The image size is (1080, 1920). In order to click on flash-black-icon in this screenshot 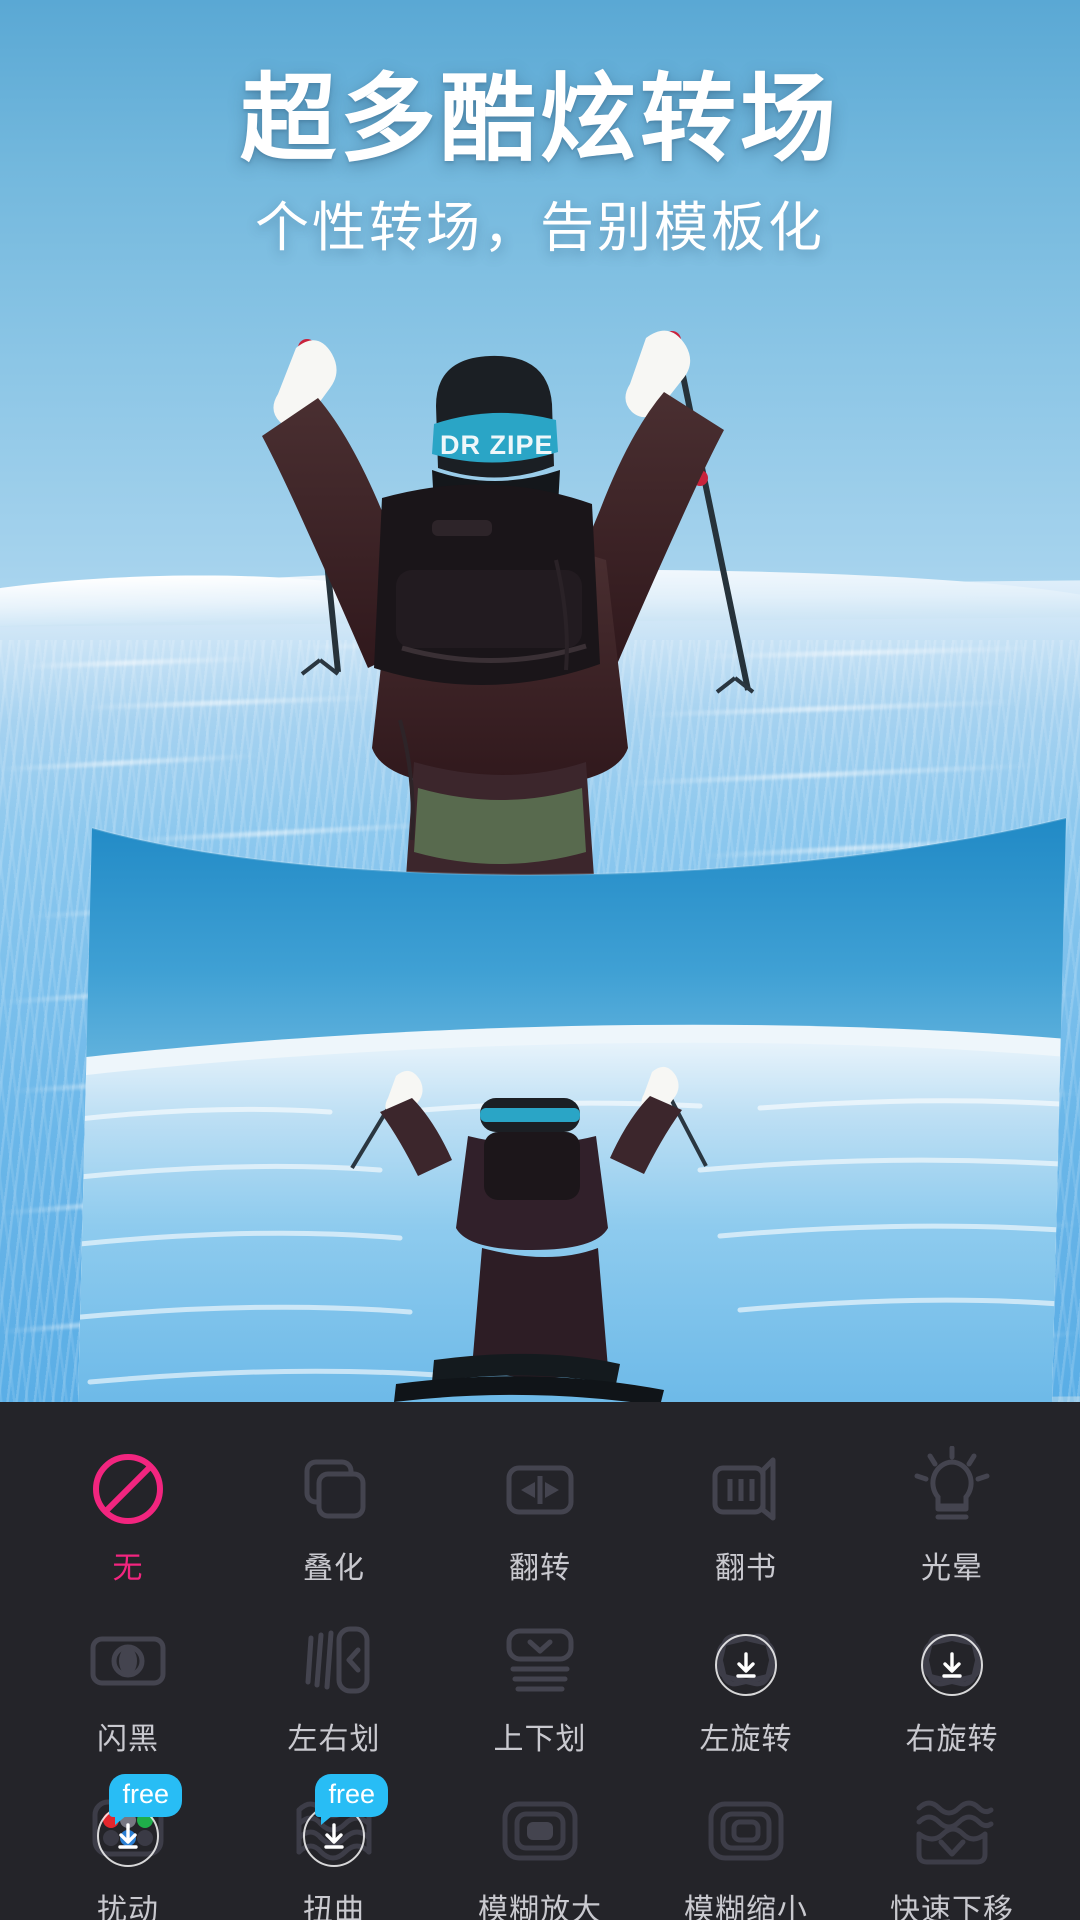, I will do `click(128, 1659)`.